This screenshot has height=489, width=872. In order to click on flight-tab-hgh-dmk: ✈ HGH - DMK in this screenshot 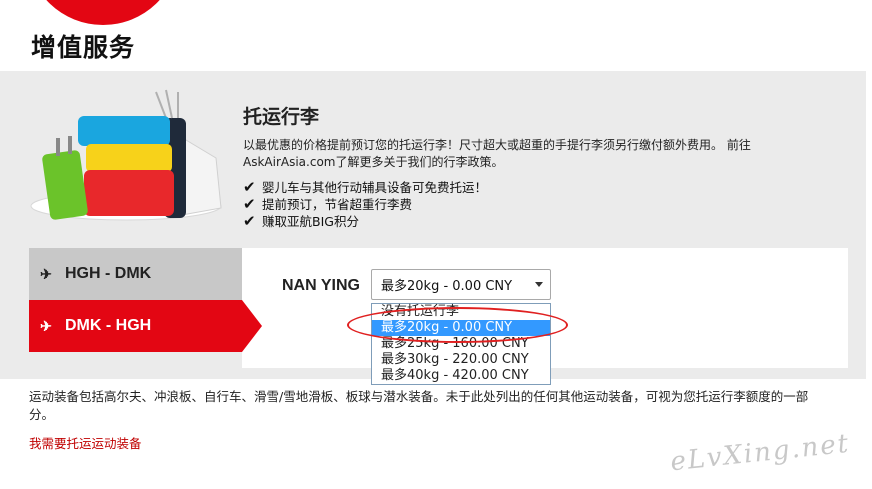, I will do `click(135, 274)`.